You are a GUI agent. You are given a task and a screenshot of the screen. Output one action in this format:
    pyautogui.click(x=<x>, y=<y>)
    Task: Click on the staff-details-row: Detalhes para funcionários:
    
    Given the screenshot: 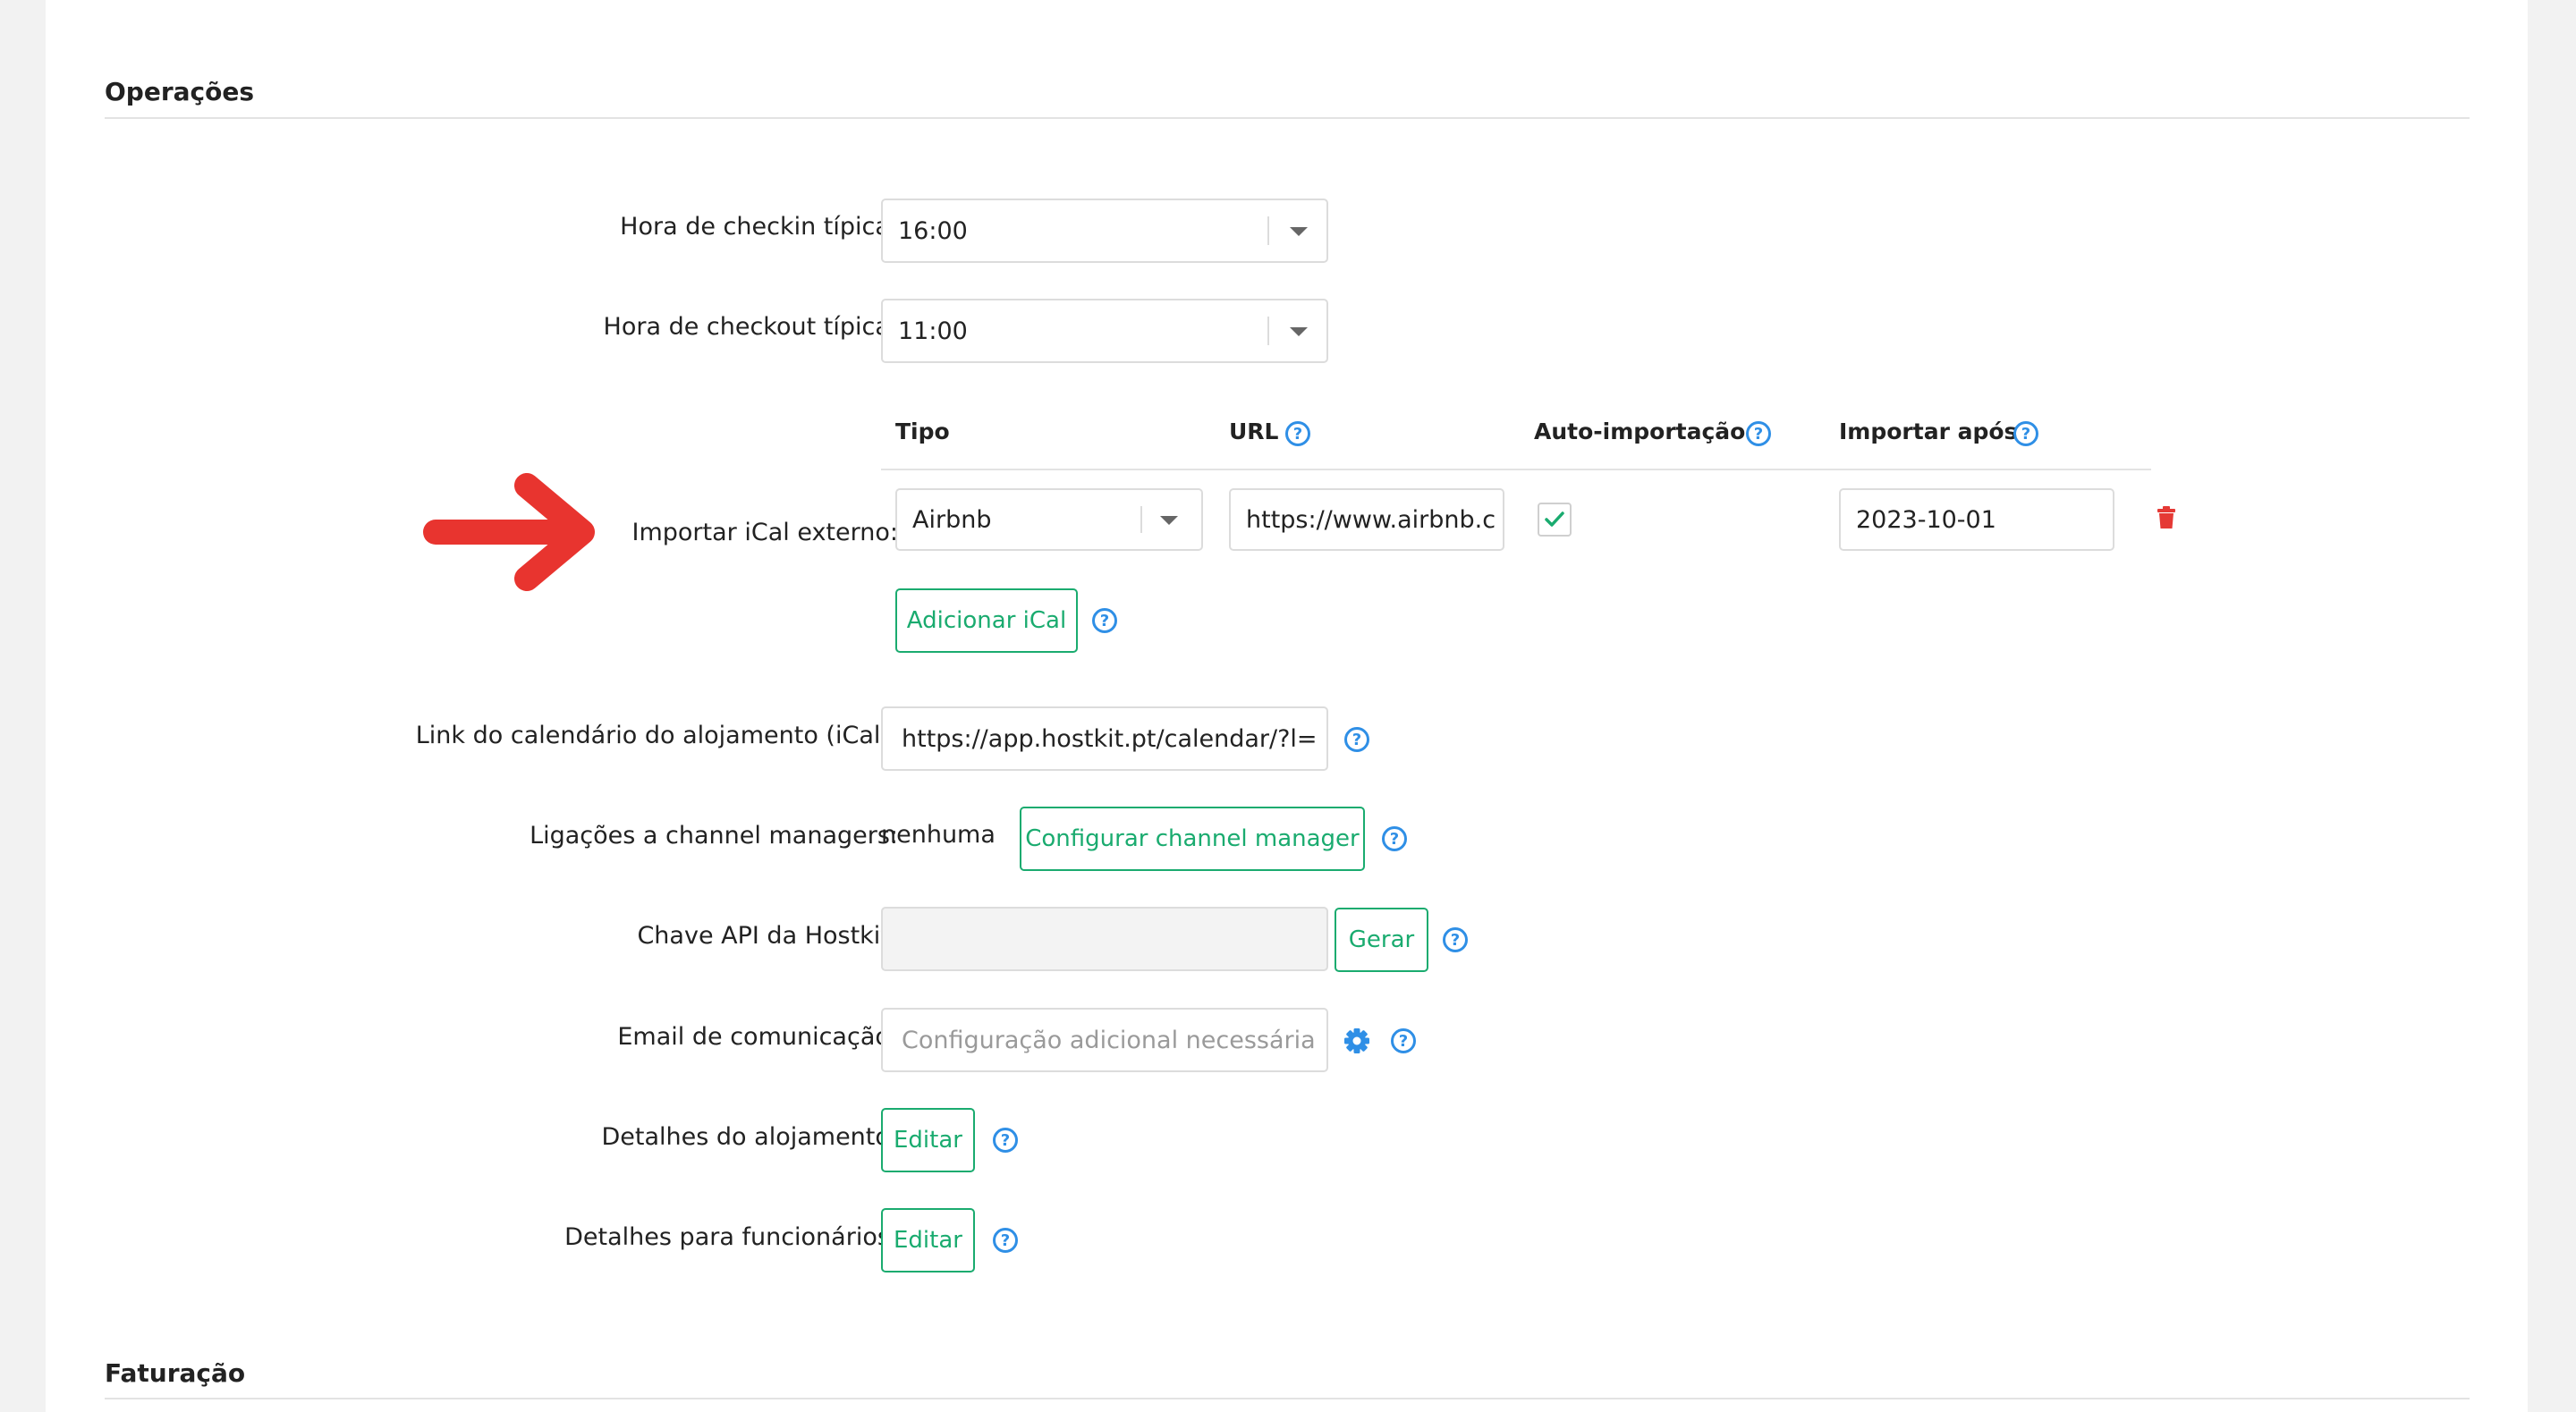 What is the action you would take?
    pyautogui.click(x=472, y=1241)
    